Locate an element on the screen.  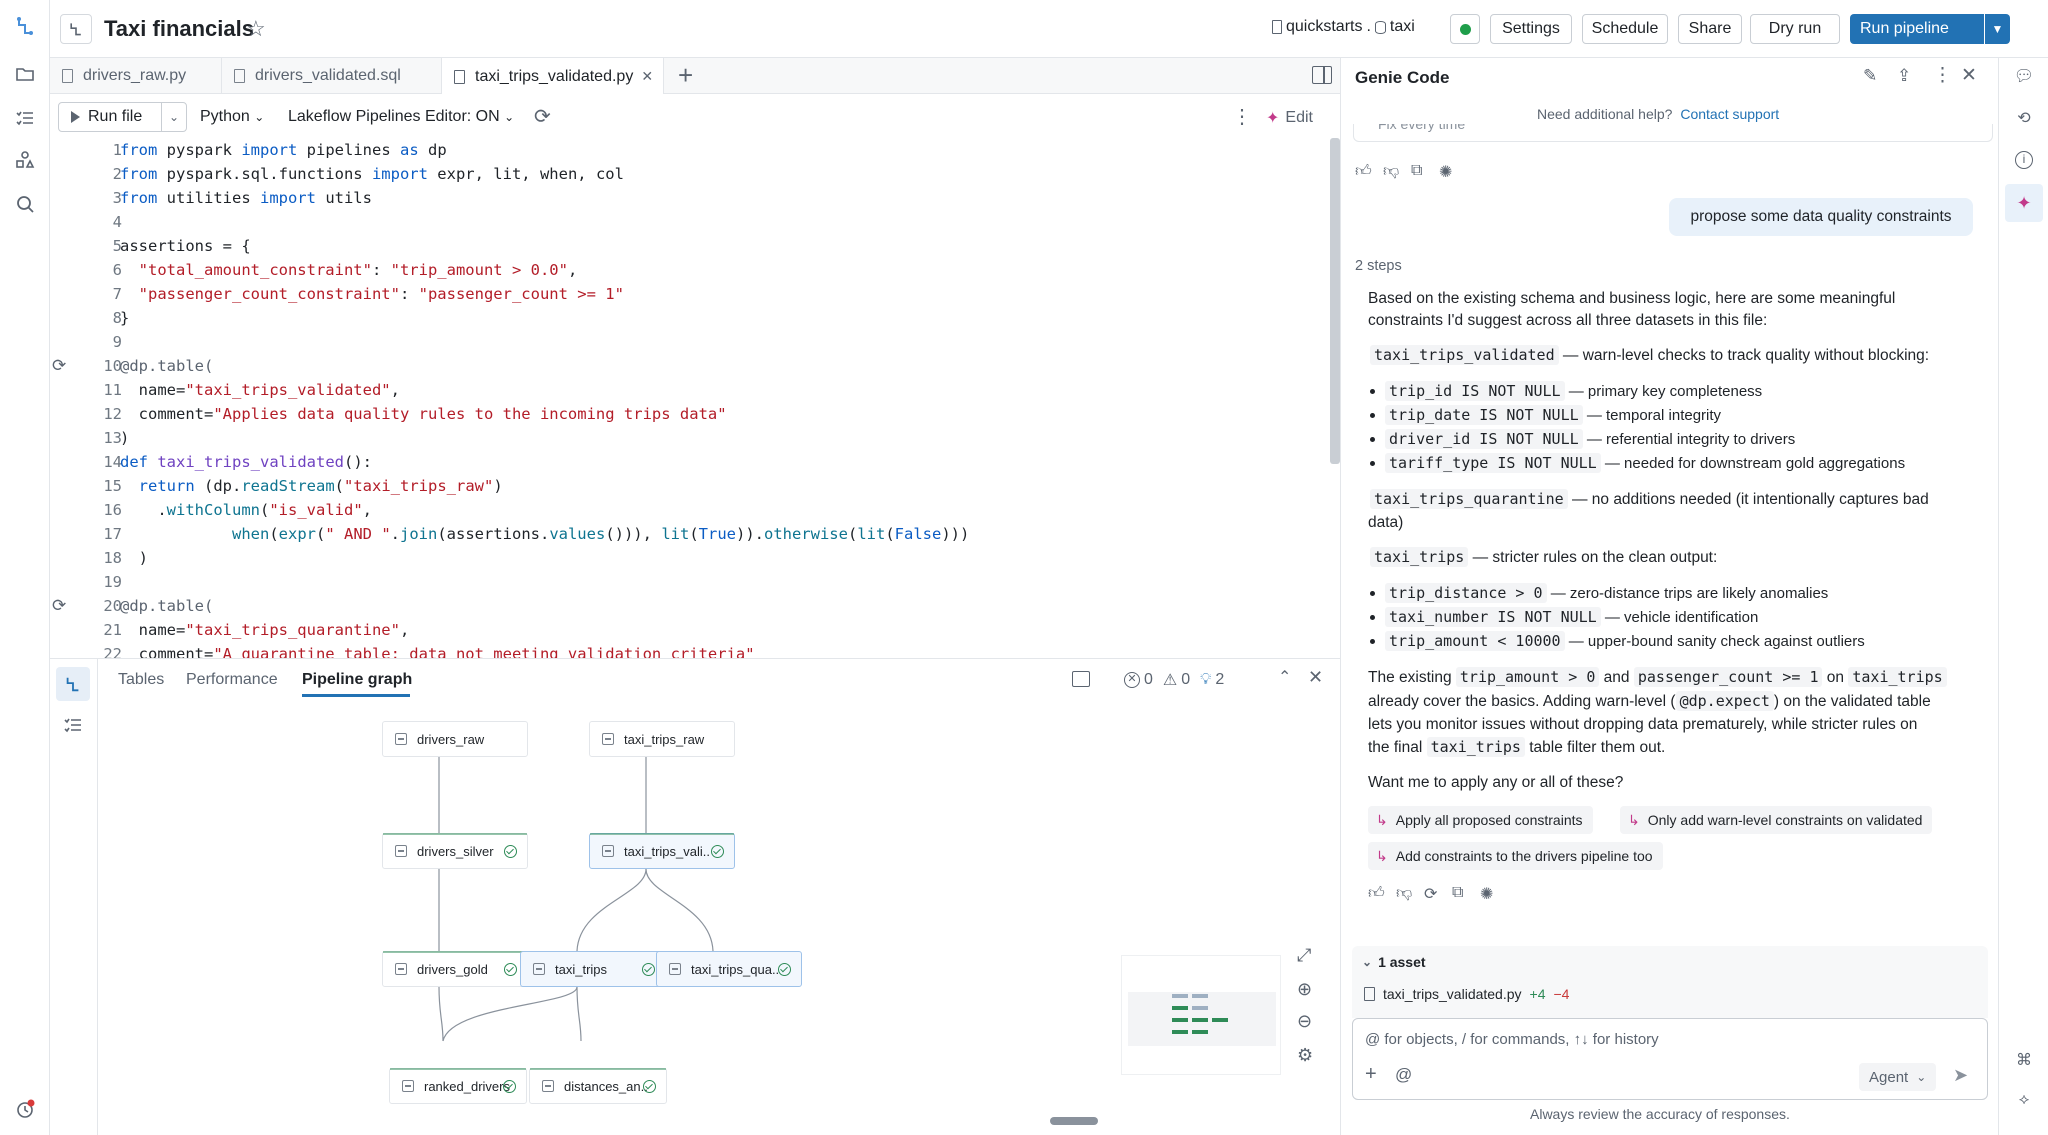
tab-drivers-validated: drivers_validated.sql is located at coordinates (332, 76).